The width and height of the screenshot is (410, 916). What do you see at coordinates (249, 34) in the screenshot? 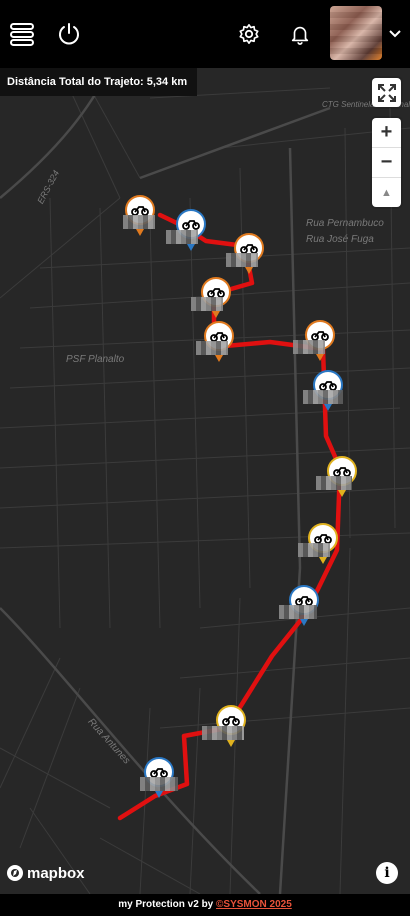
I see `gear-icon` at bounding box center [249, 34].